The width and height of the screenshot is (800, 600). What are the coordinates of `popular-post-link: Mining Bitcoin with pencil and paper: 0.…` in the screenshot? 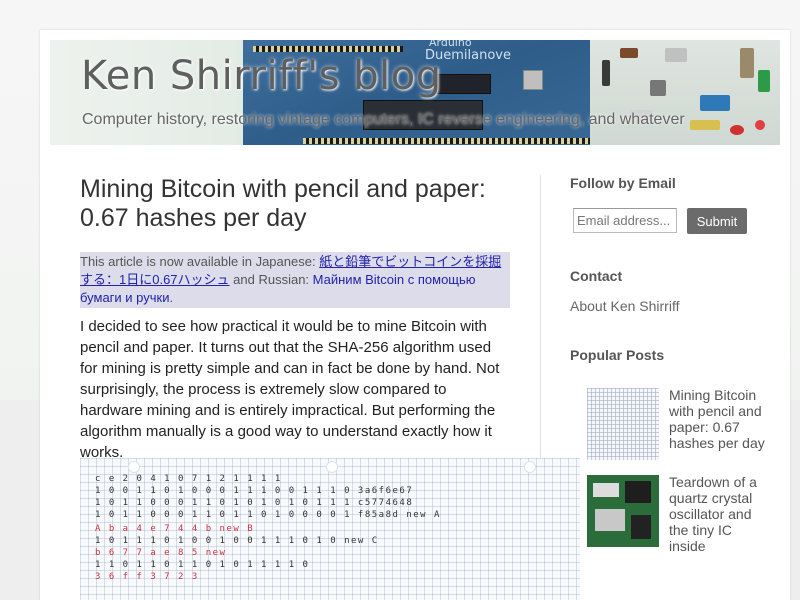 It's located at (717, 419).